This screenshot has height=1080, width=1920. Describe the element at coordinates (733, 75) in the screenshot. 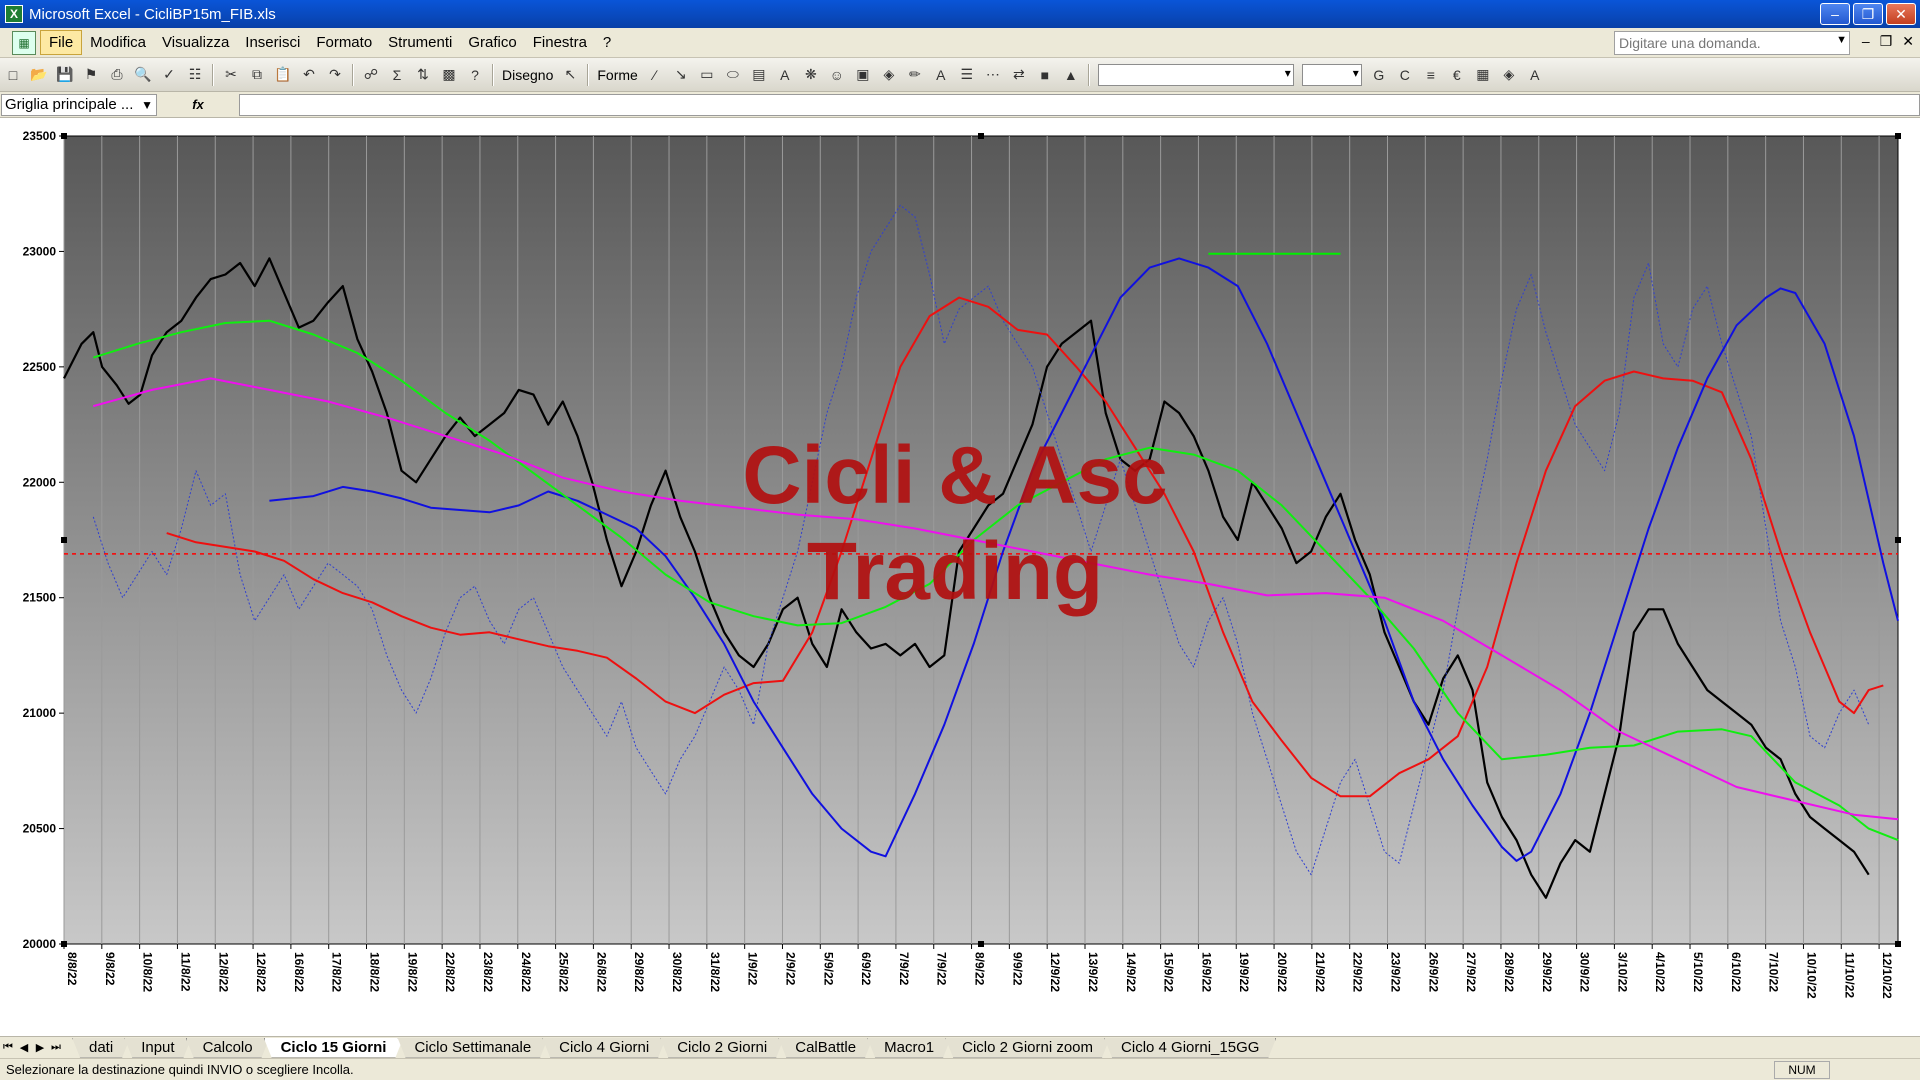

I see `oval-tool-icon: ⬭` at that location.